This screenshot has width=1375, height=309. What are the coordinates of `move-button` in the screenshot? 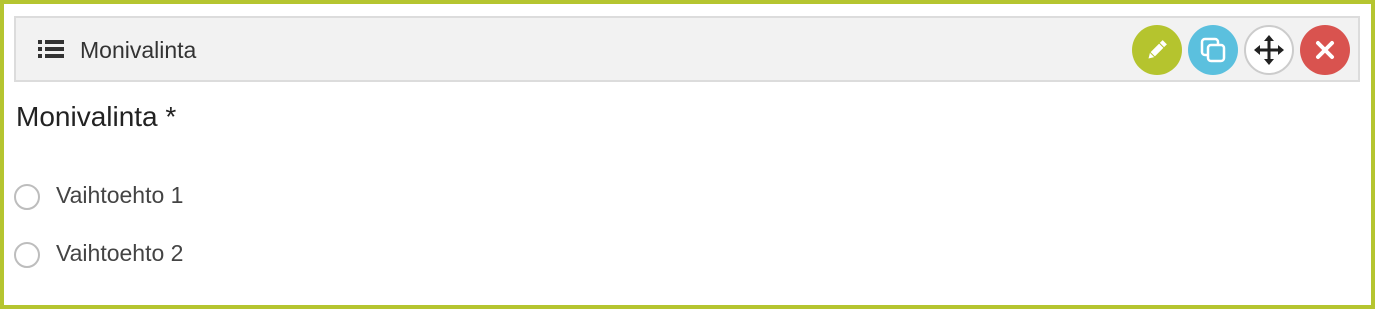 It's located at (1269, 50).